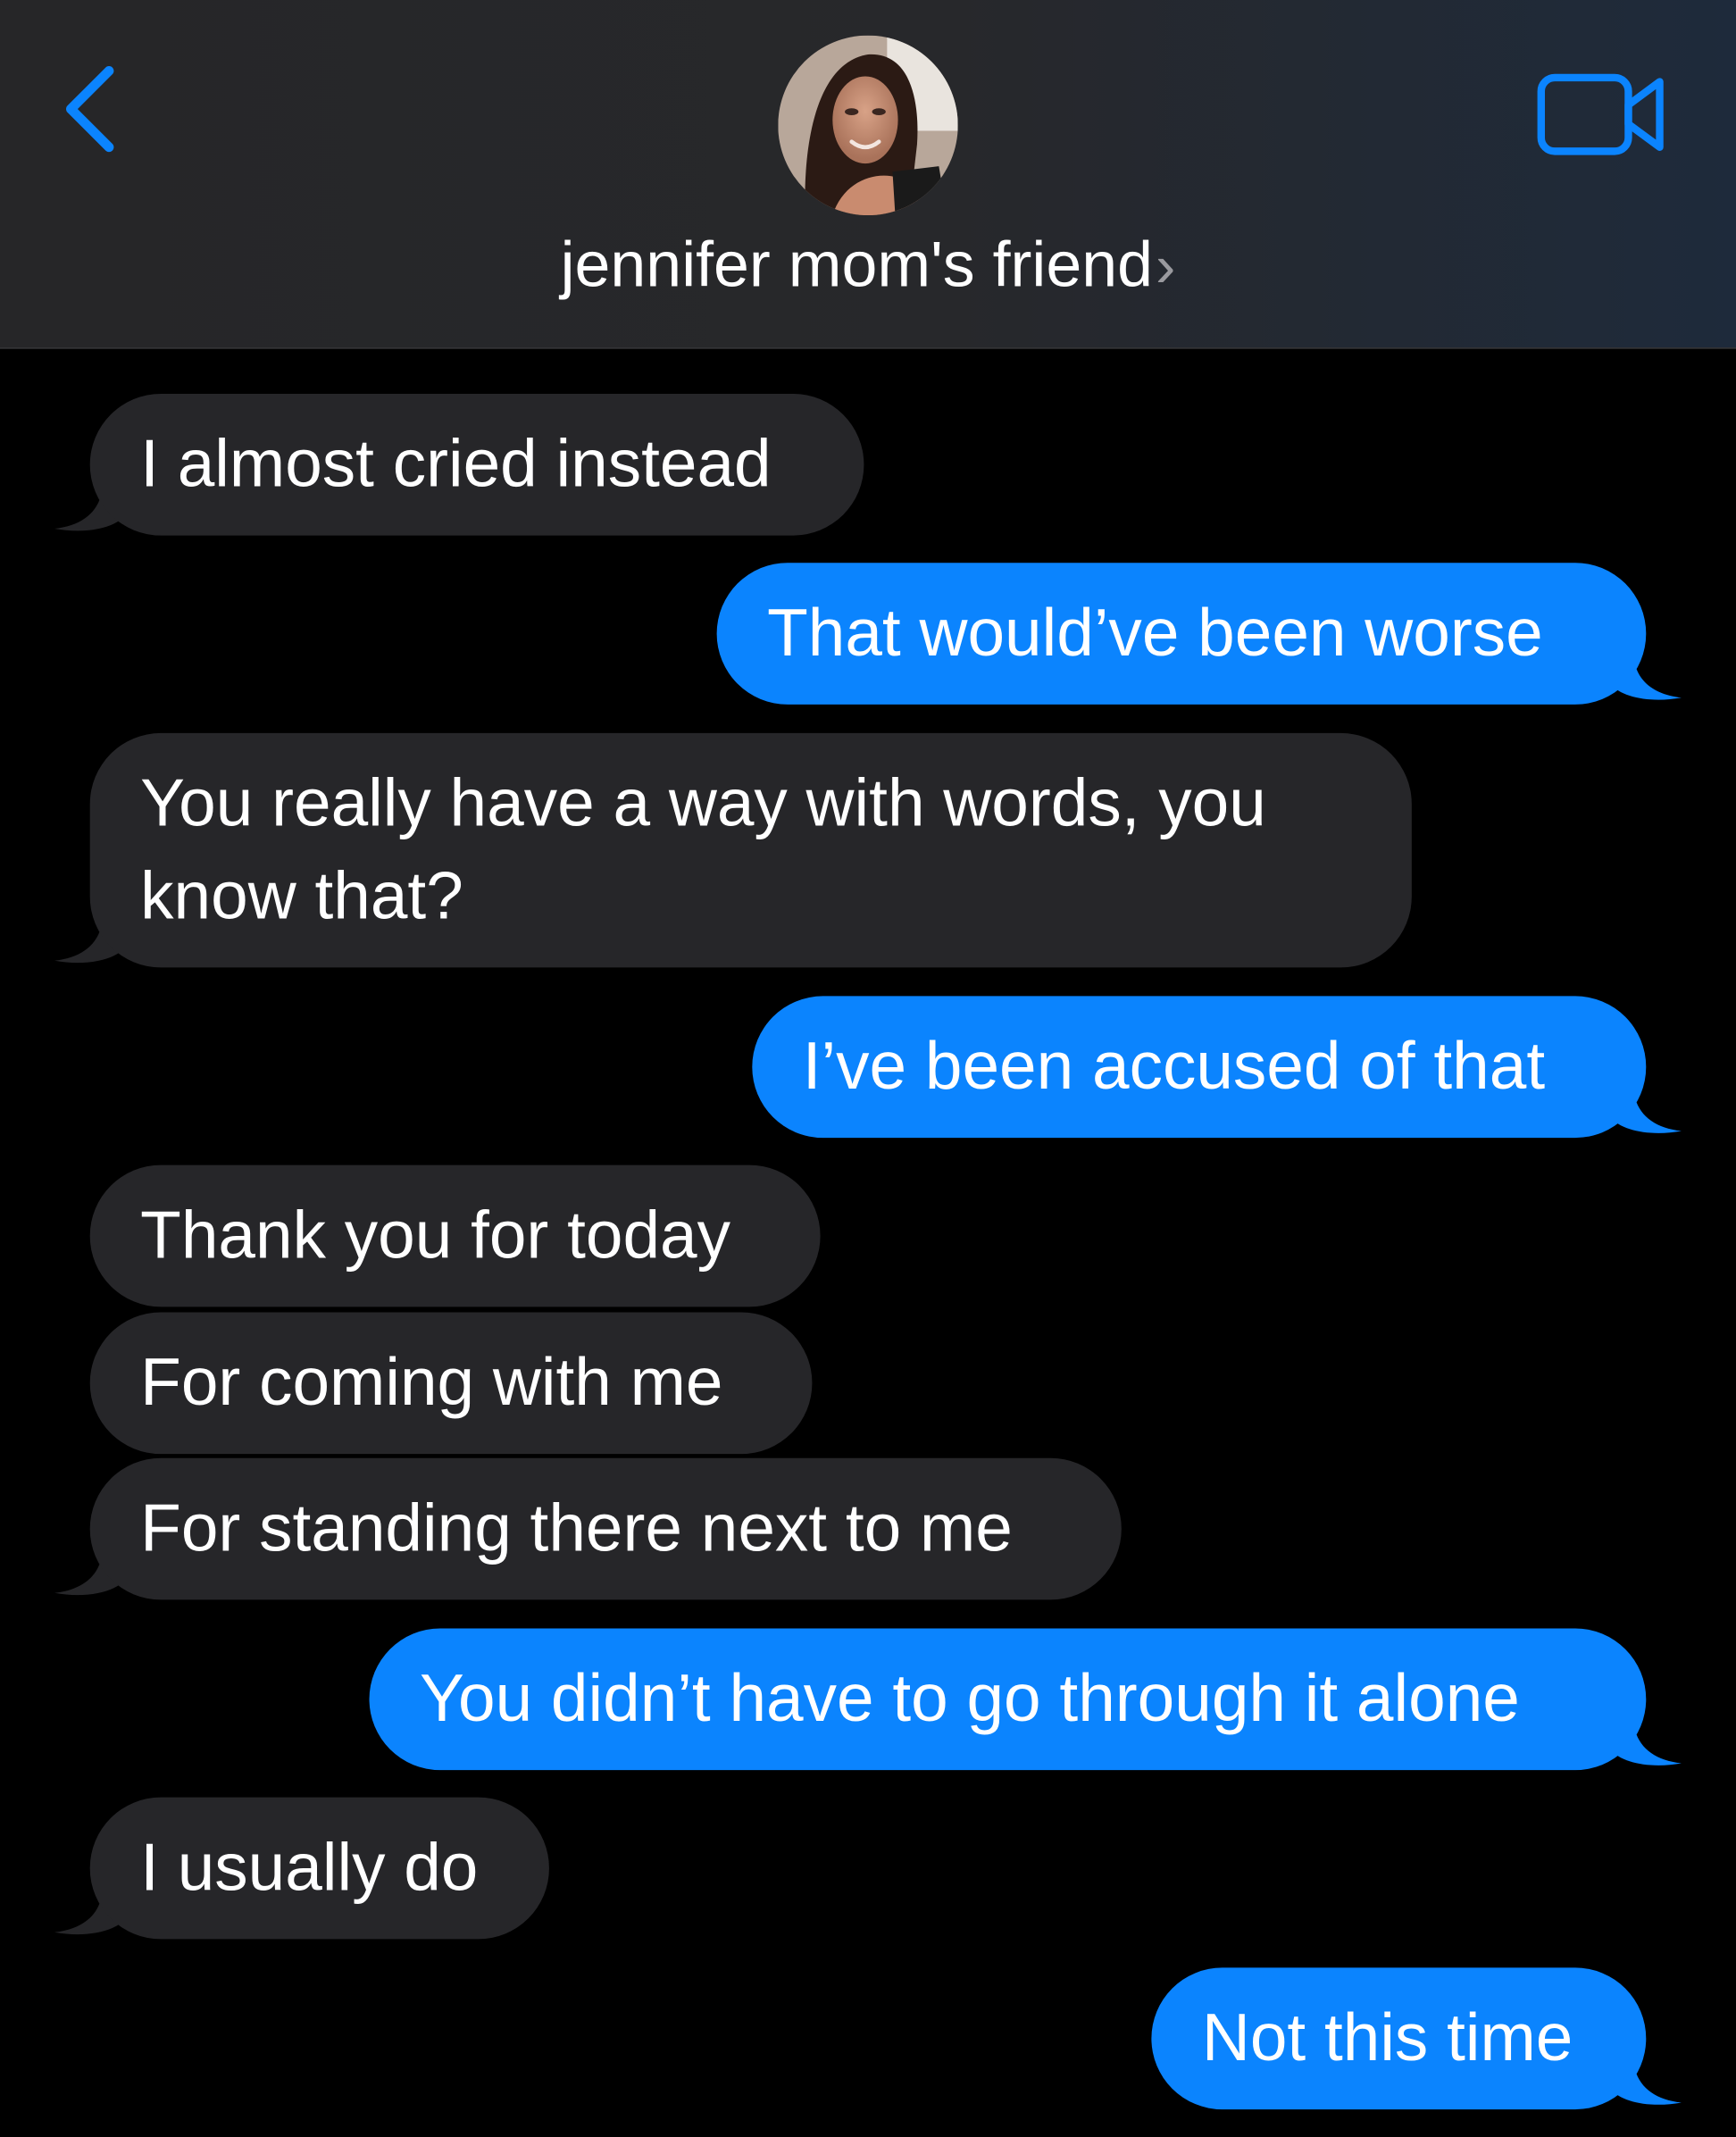 The width and height of the screenshot is (1736, 2137). Describe the element at coordinates (703, 804) in the screenshot. I see `message-text-line-1: You really have a way with words, you` at that location.